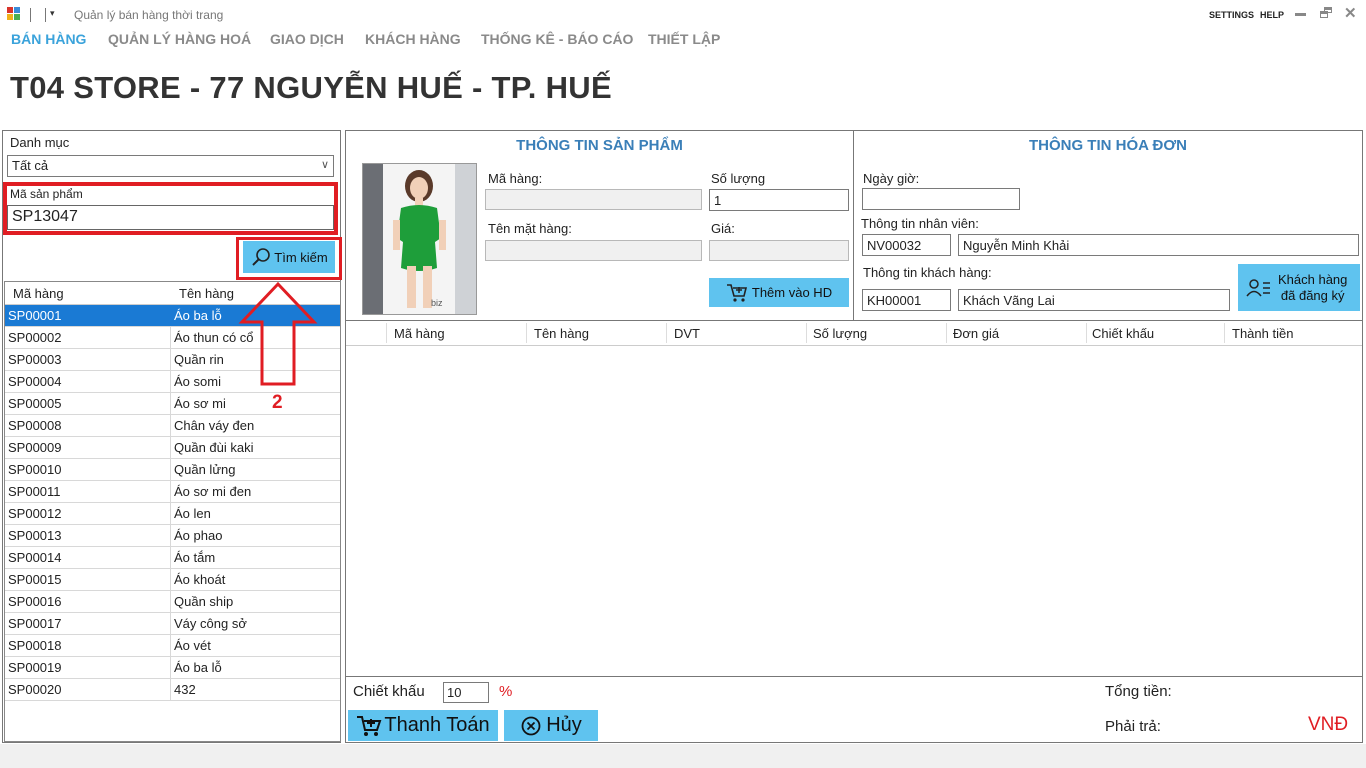 The image size is (1366, 768). What do you see at coordinates (564, 725) in the screenshot?
I see `cancel-button-label: Hủy` at bounding box center [564, 725].